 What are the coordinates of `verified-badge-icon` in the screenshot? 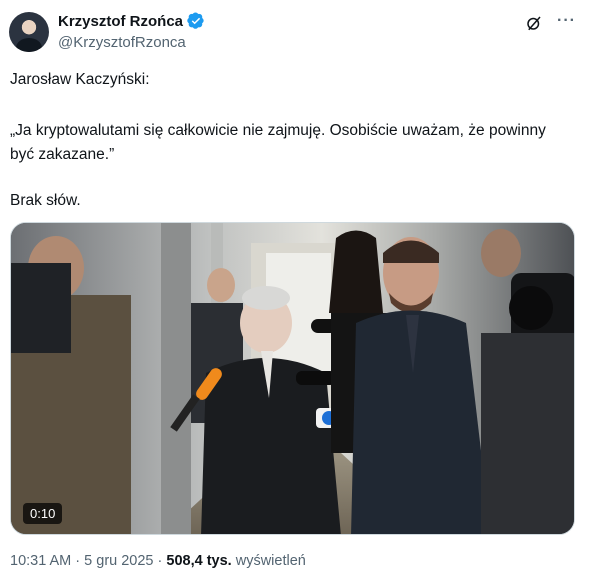 It's located at (195, 20).